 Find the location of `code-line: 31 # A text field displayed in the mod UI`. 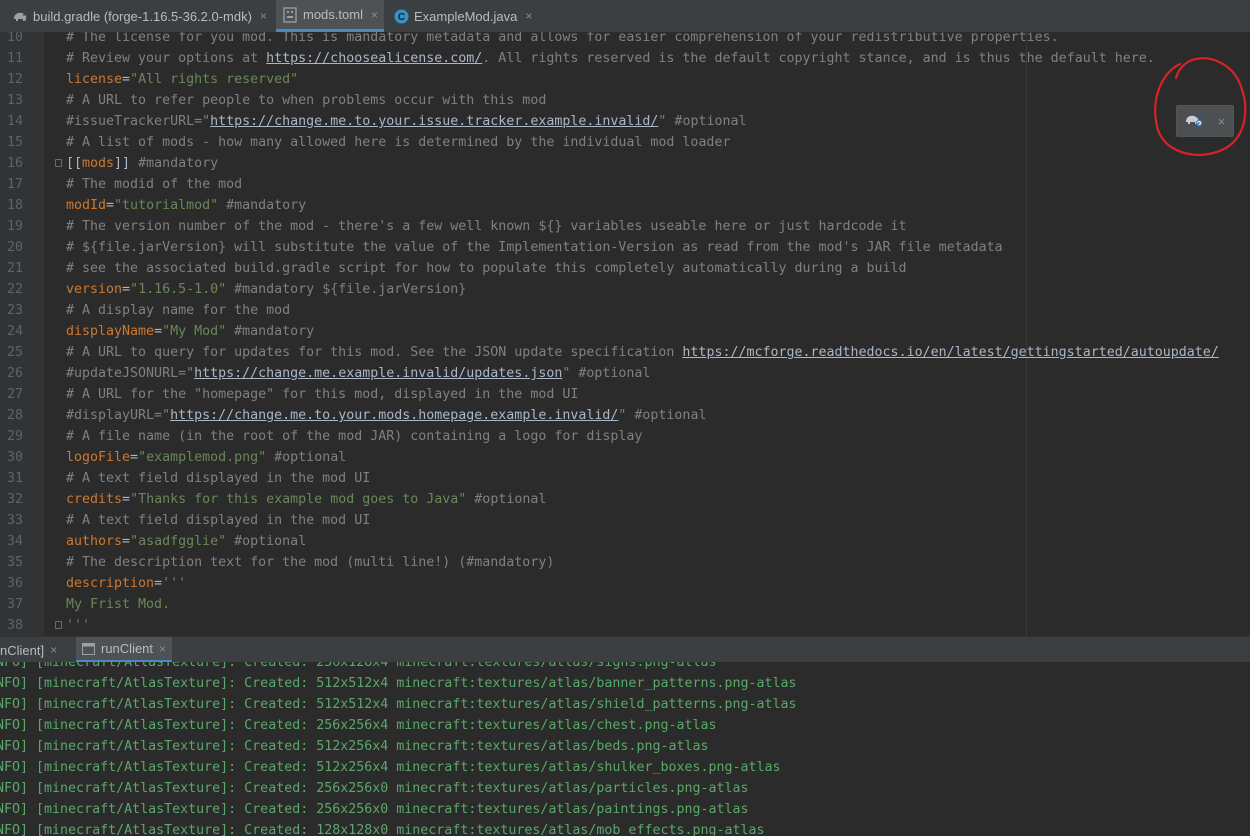

code-line: 31 # A text field displayed in the mod UI is located at coordinates (625, 478).